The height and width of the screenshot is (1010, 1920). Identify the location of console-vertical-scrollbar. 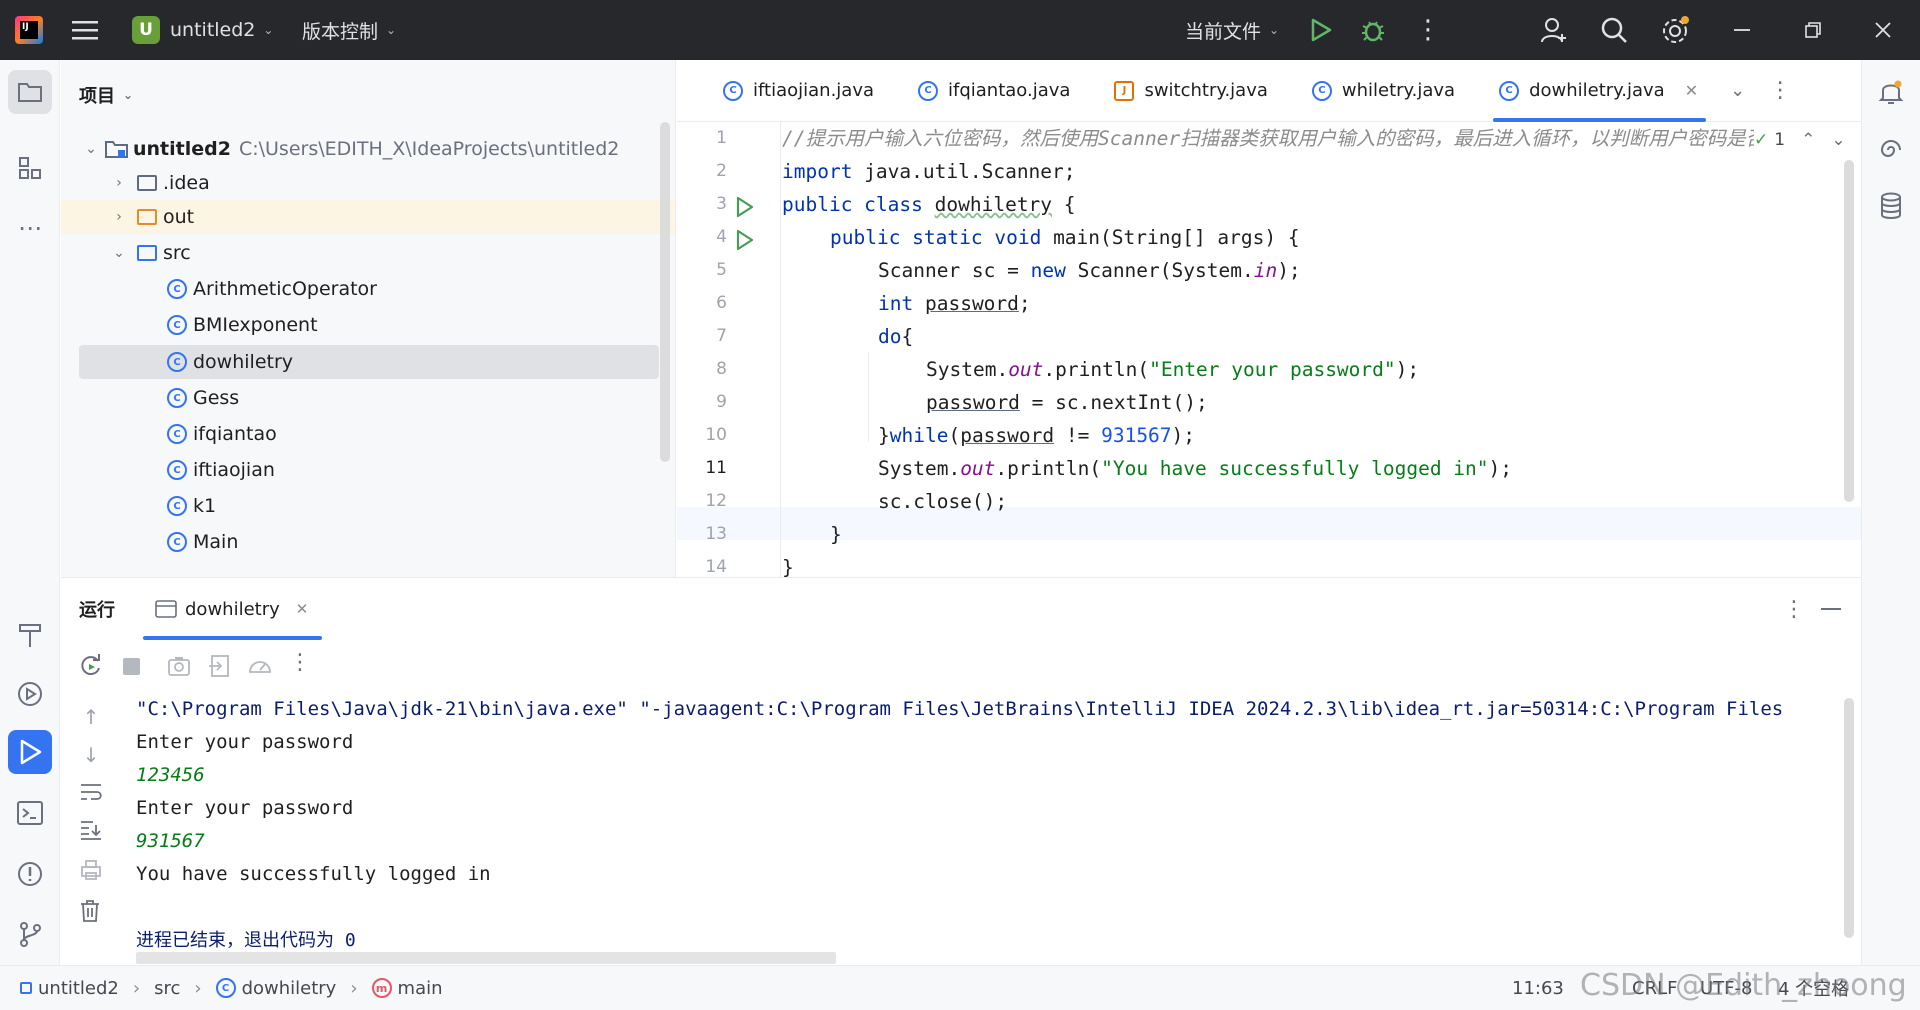
(1849, 818).